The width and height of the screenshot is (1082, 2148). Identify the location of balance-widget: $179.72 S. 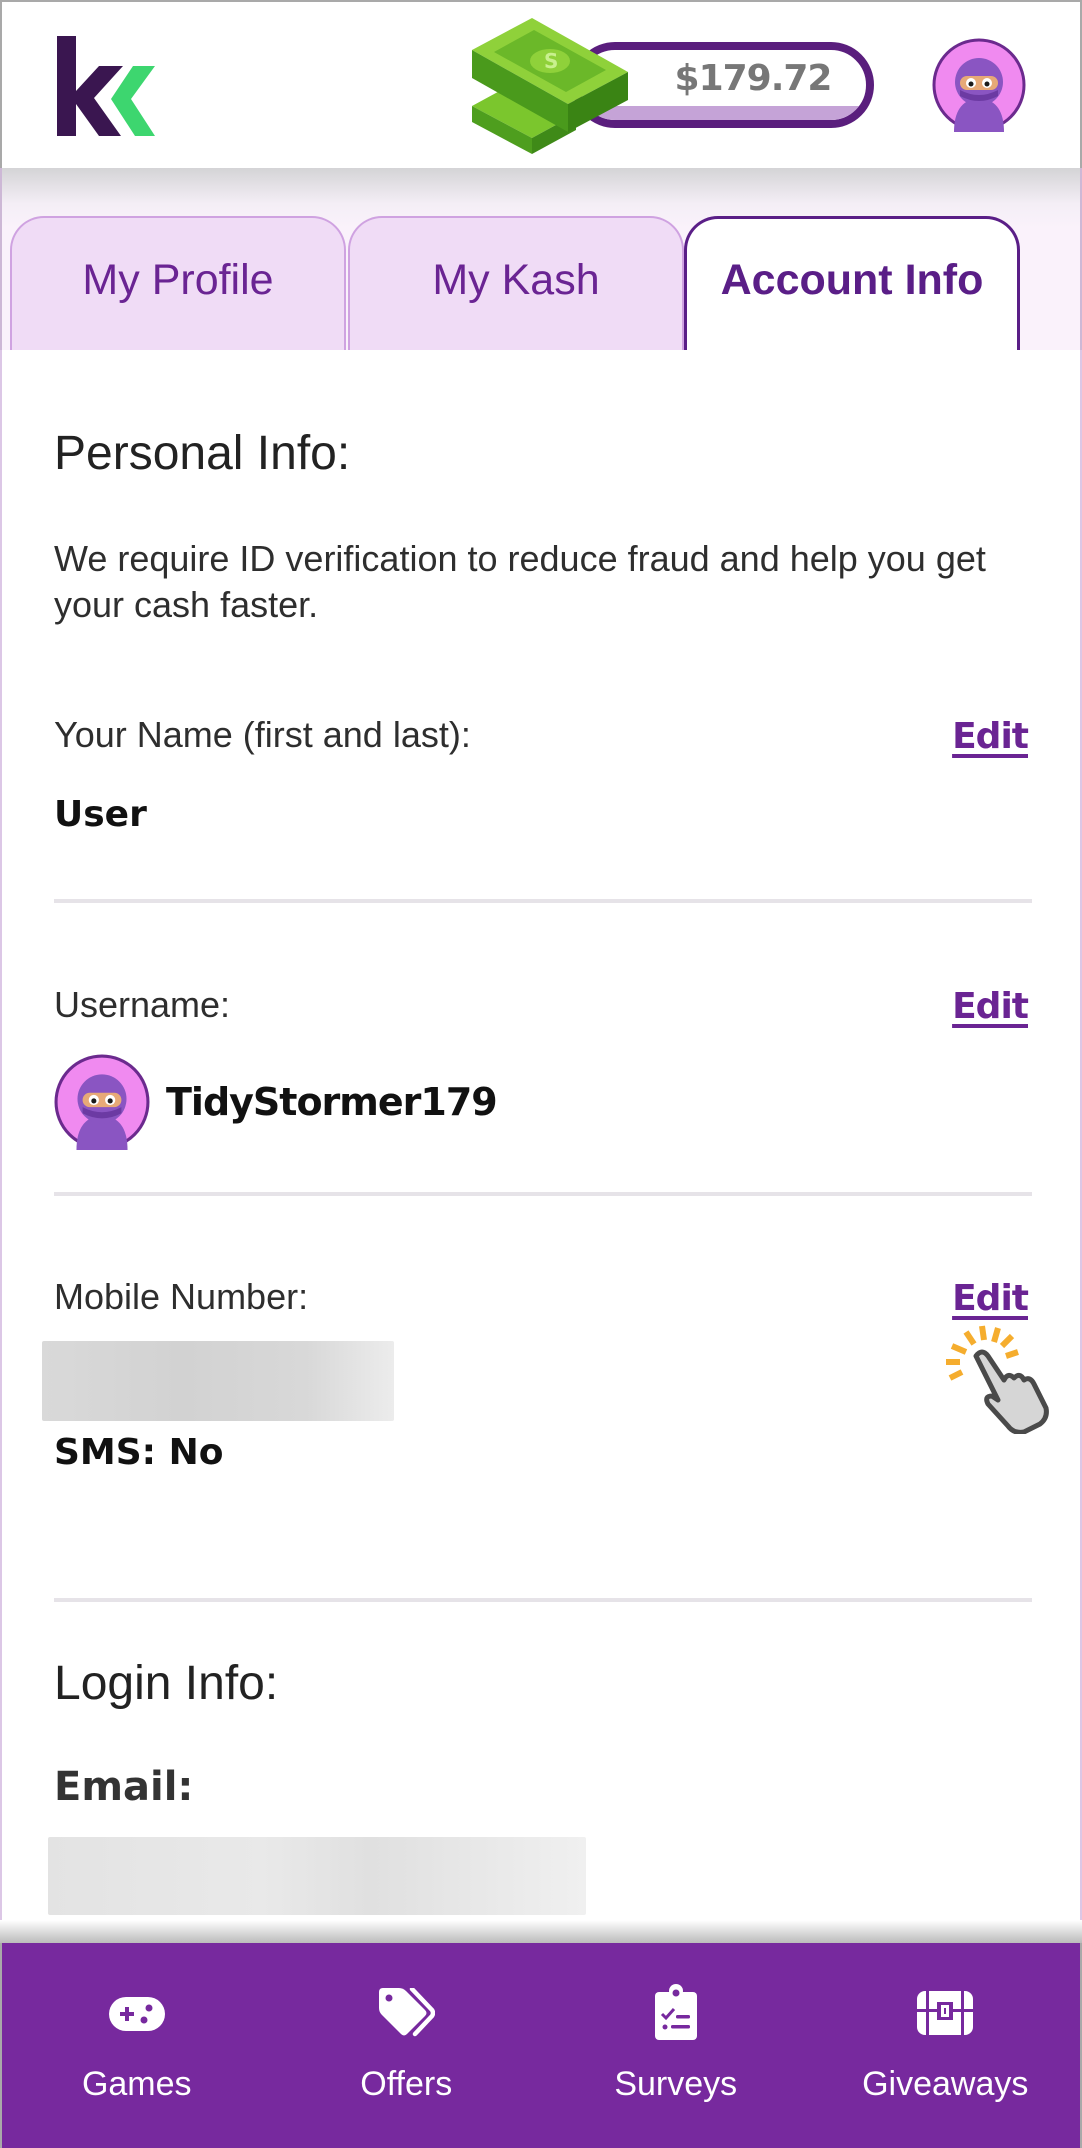
(674, 84).